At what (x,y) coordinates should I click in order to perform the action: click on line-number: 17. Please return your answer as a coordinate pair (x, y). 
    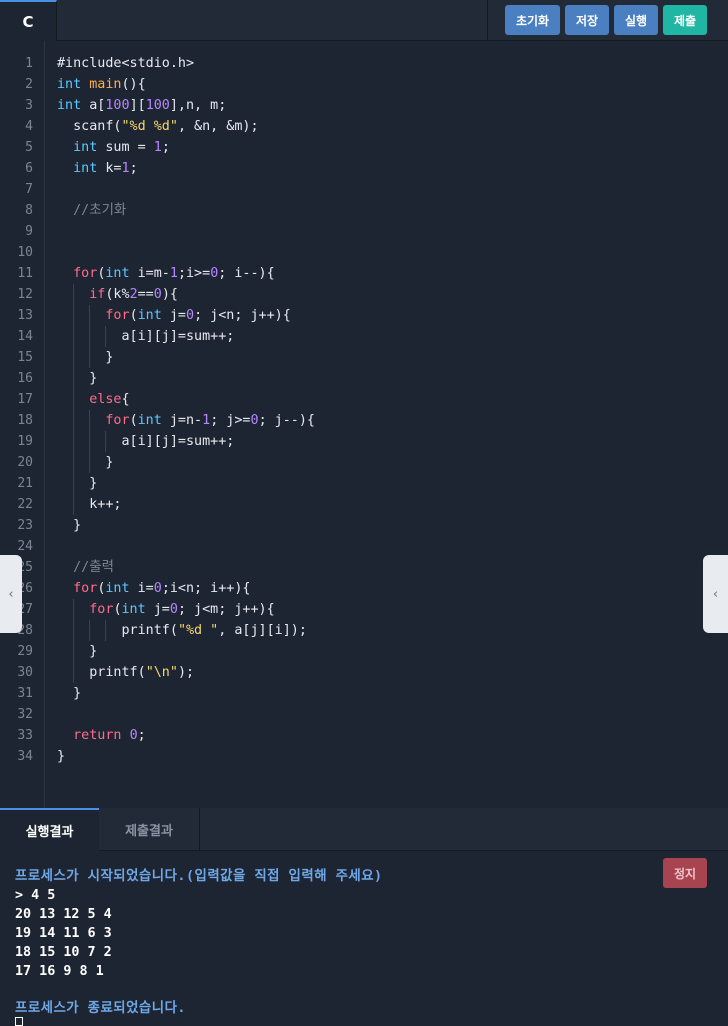
    Looking at the image, I should click on (25, 399).